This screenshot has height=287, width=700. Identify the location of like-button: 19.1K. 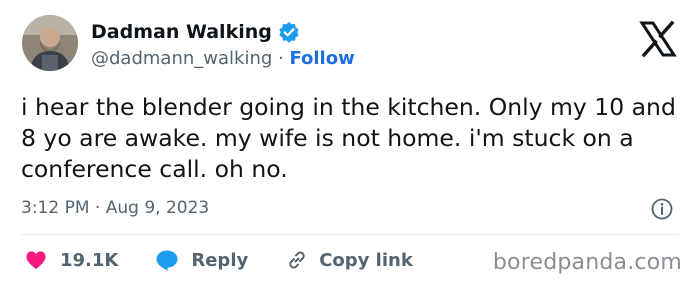
(71, 260).